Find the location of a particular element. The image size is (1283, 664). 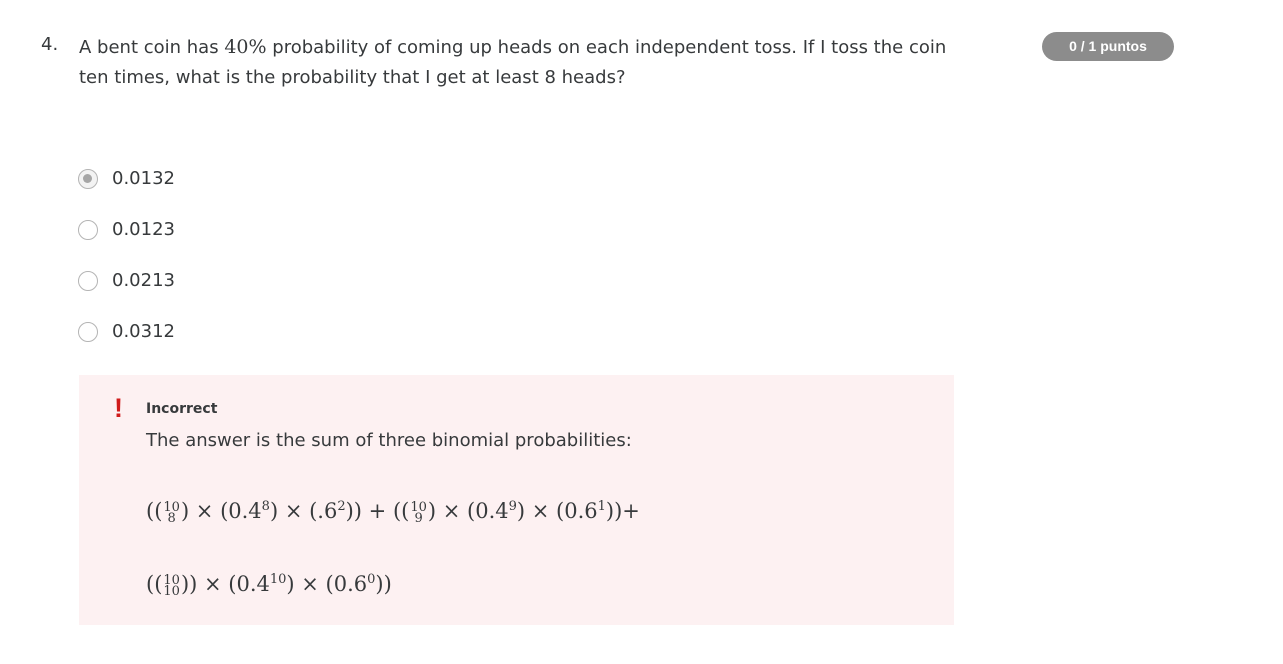

option-4: 0.0312 is located at coordinates (126, 331).